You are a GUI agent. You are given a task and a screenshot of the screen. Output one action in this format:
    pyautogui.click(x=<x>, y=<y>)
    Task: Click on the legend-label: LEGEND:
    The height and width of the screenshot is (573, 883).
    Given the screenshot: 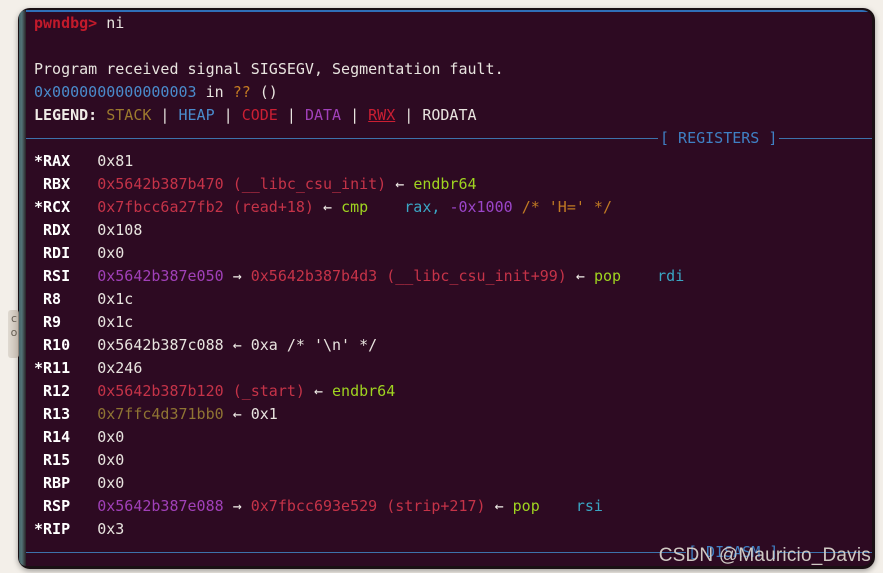 What is the action you would take?
    pyautogui.click(x=66, y=115)
    